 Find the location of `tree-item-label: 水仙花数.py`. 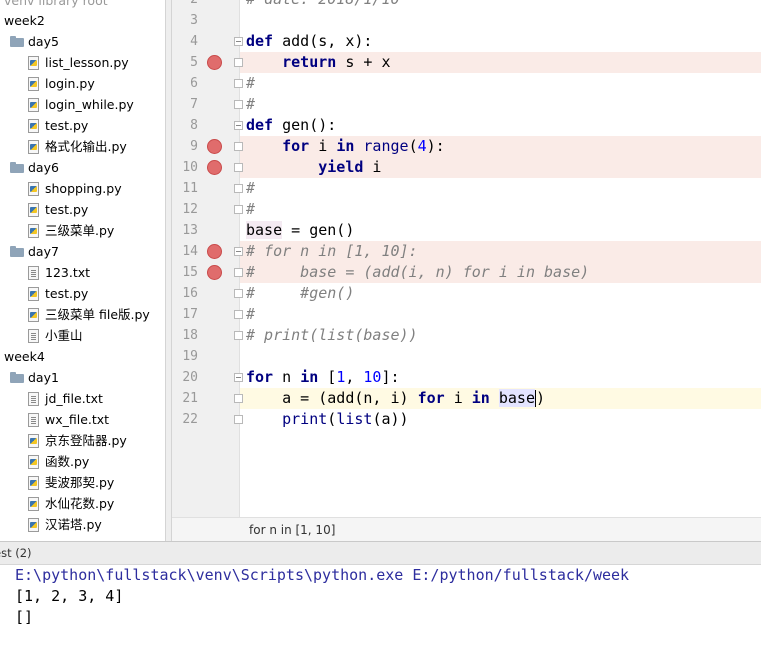

tree-item-label: 水仙花数.py is located at coordinates (80, 503).